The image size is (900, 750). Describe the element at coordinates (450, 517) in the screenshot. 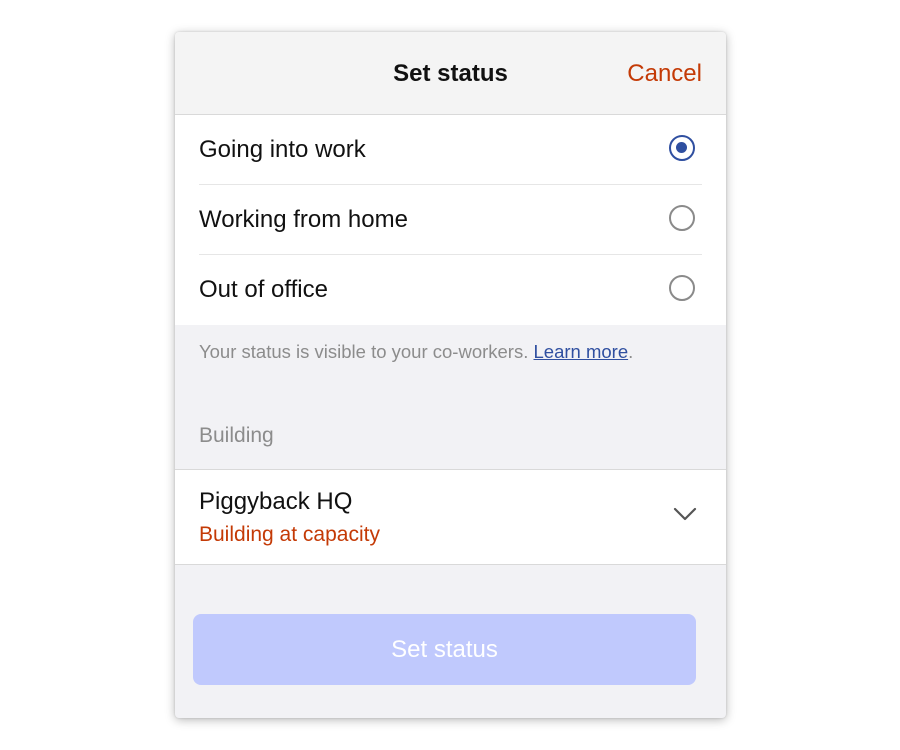

I see `building-select: Piggyback HQ Building at capacity` at that location.